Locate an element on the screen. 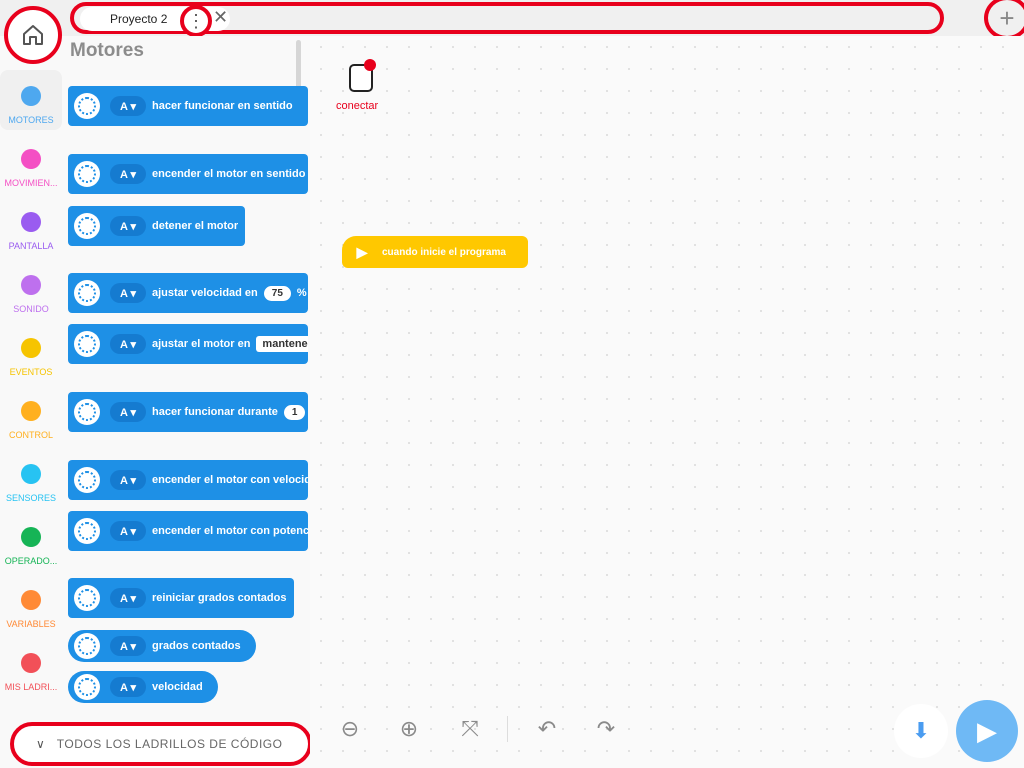  zoom-out-icon: ⊖ is located at coordinates (350, 728).